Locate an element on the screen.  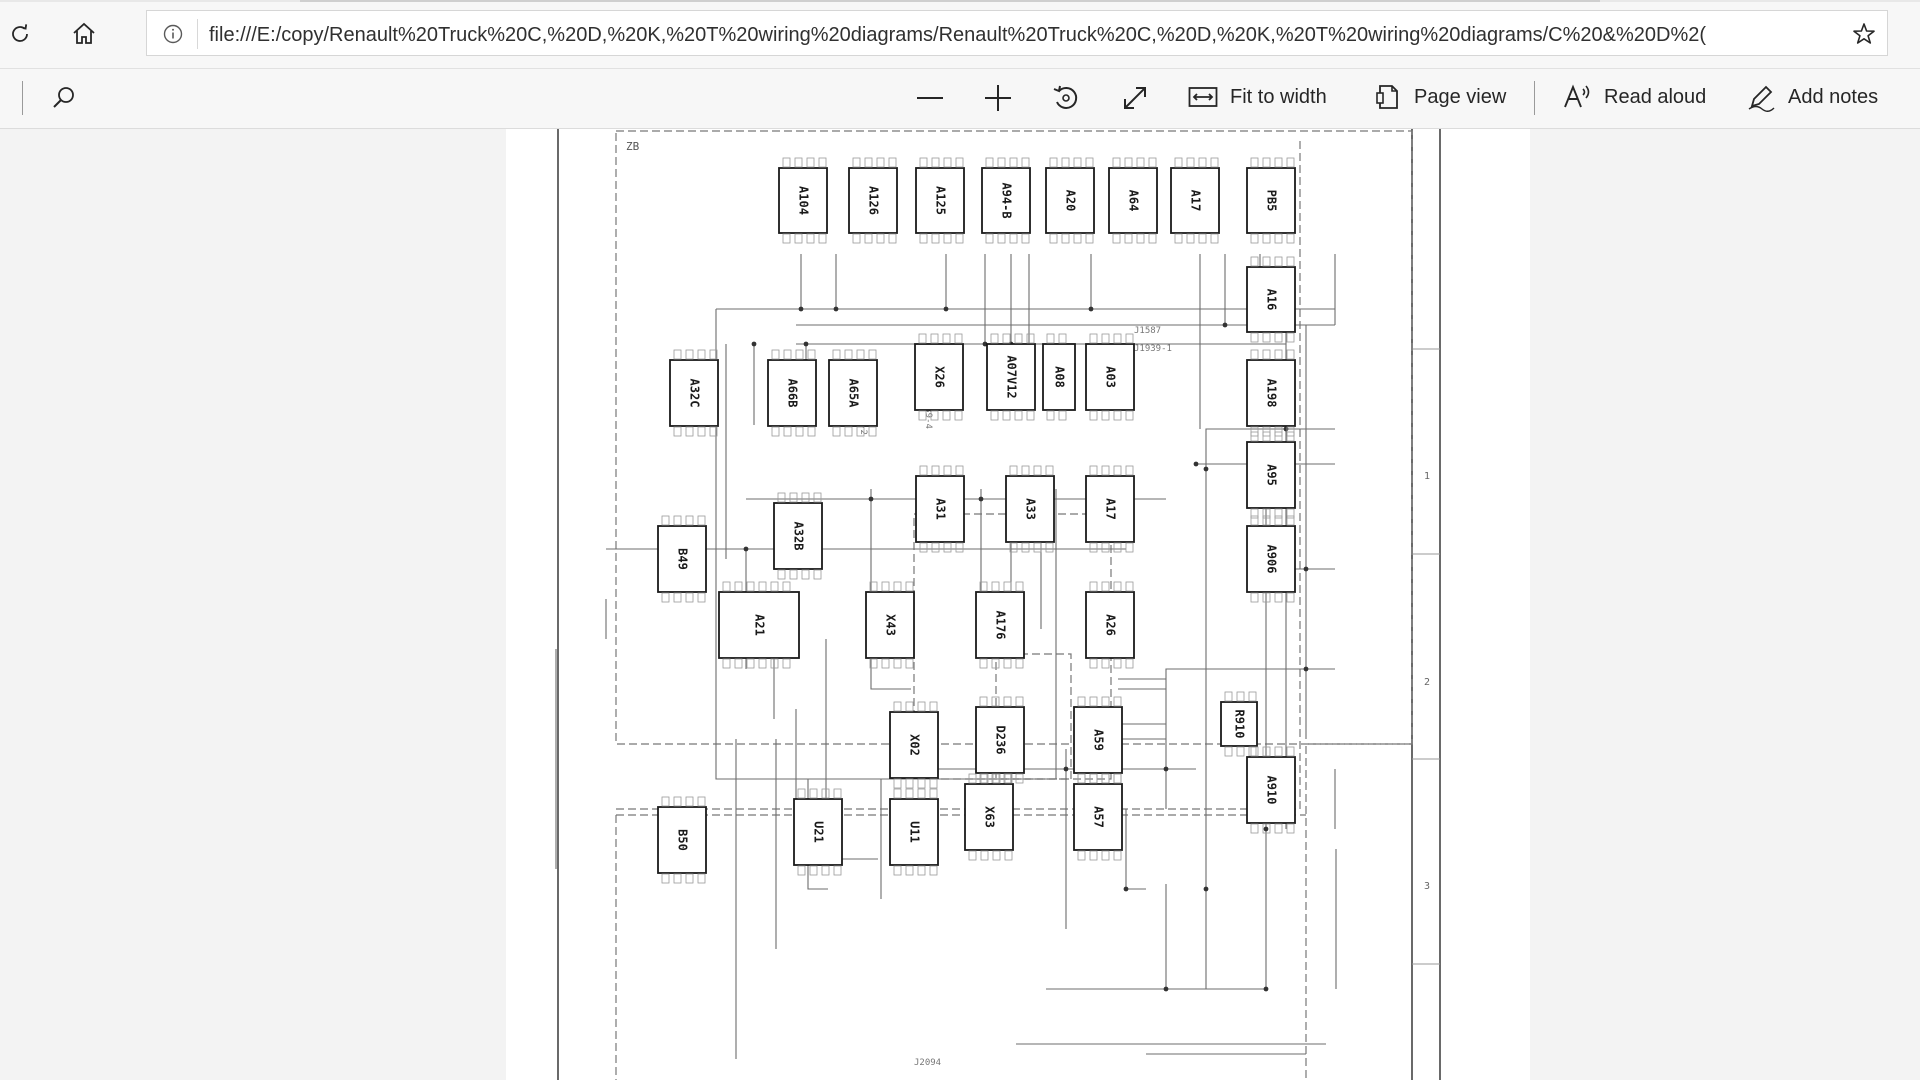
component-a906: A906 is located at coordinates (1271, 559).